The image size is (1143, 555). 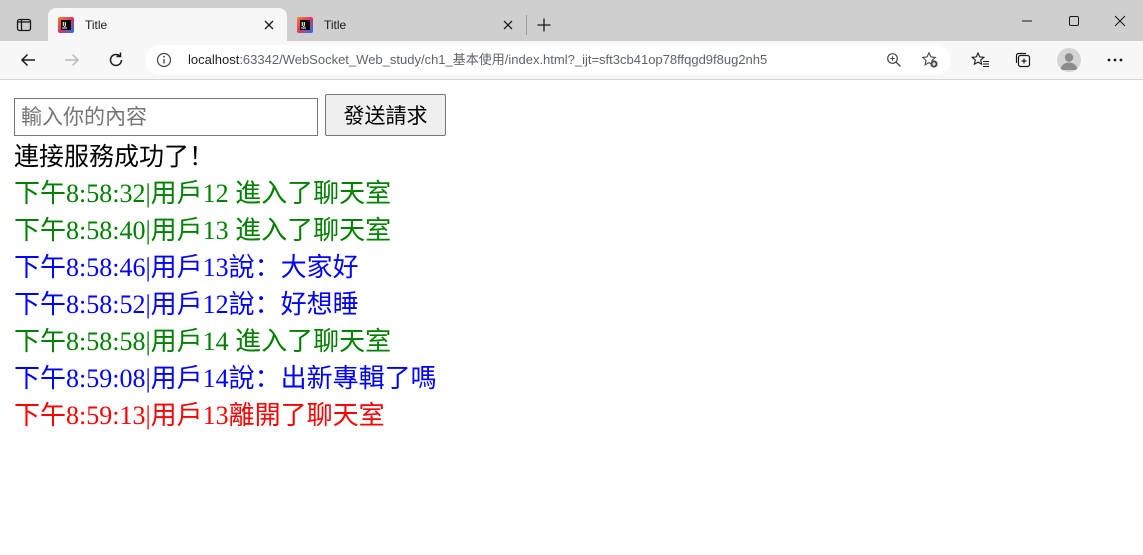 What do you see at coordinates (166, 117) in the screenshot?
I see `message-input` at bounding box center [166, 117].